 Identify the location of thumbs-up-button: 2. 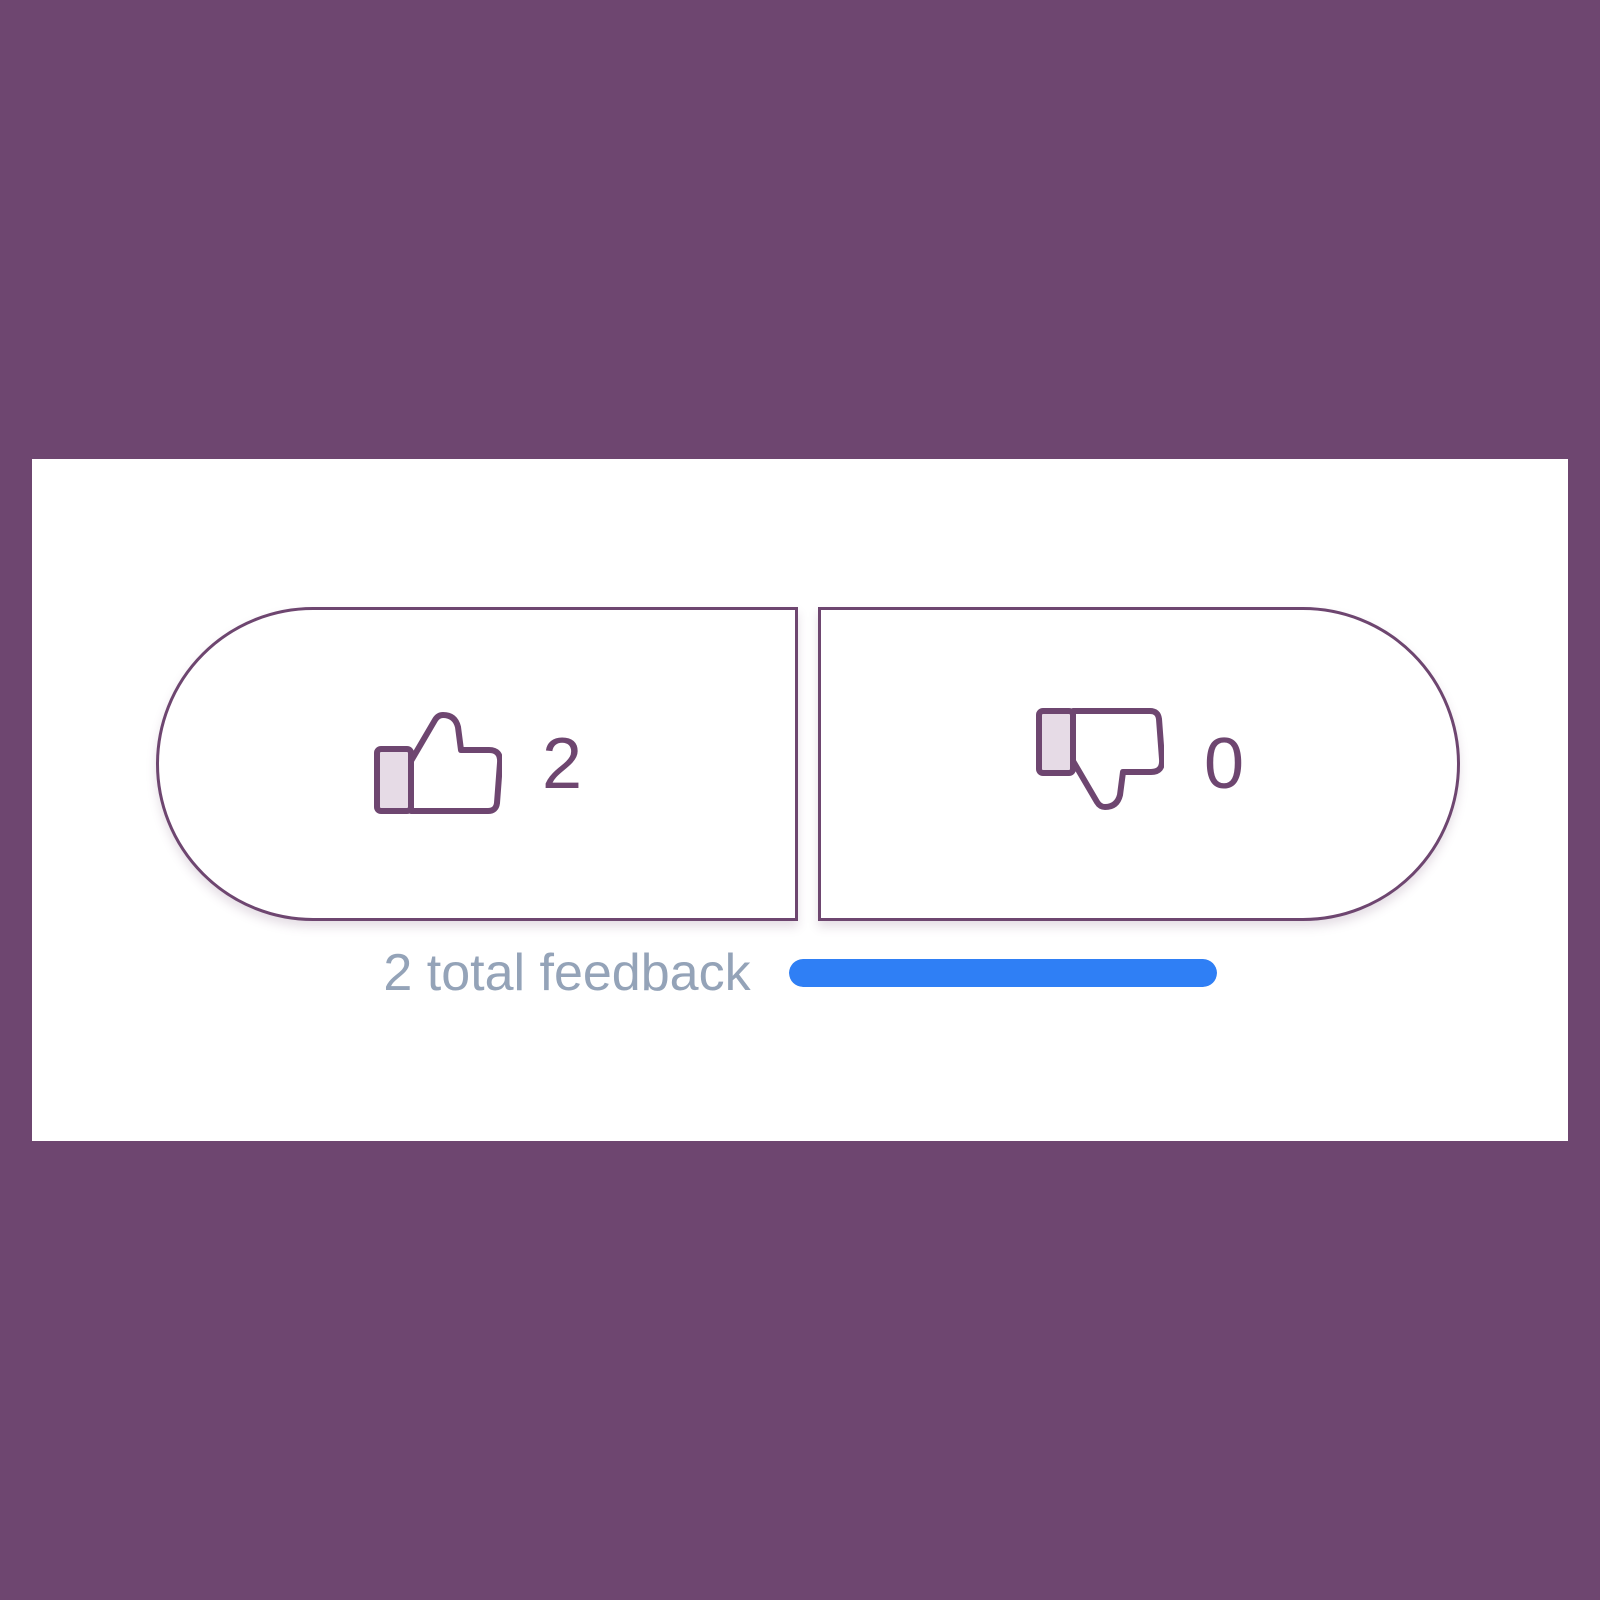
(477, 764).